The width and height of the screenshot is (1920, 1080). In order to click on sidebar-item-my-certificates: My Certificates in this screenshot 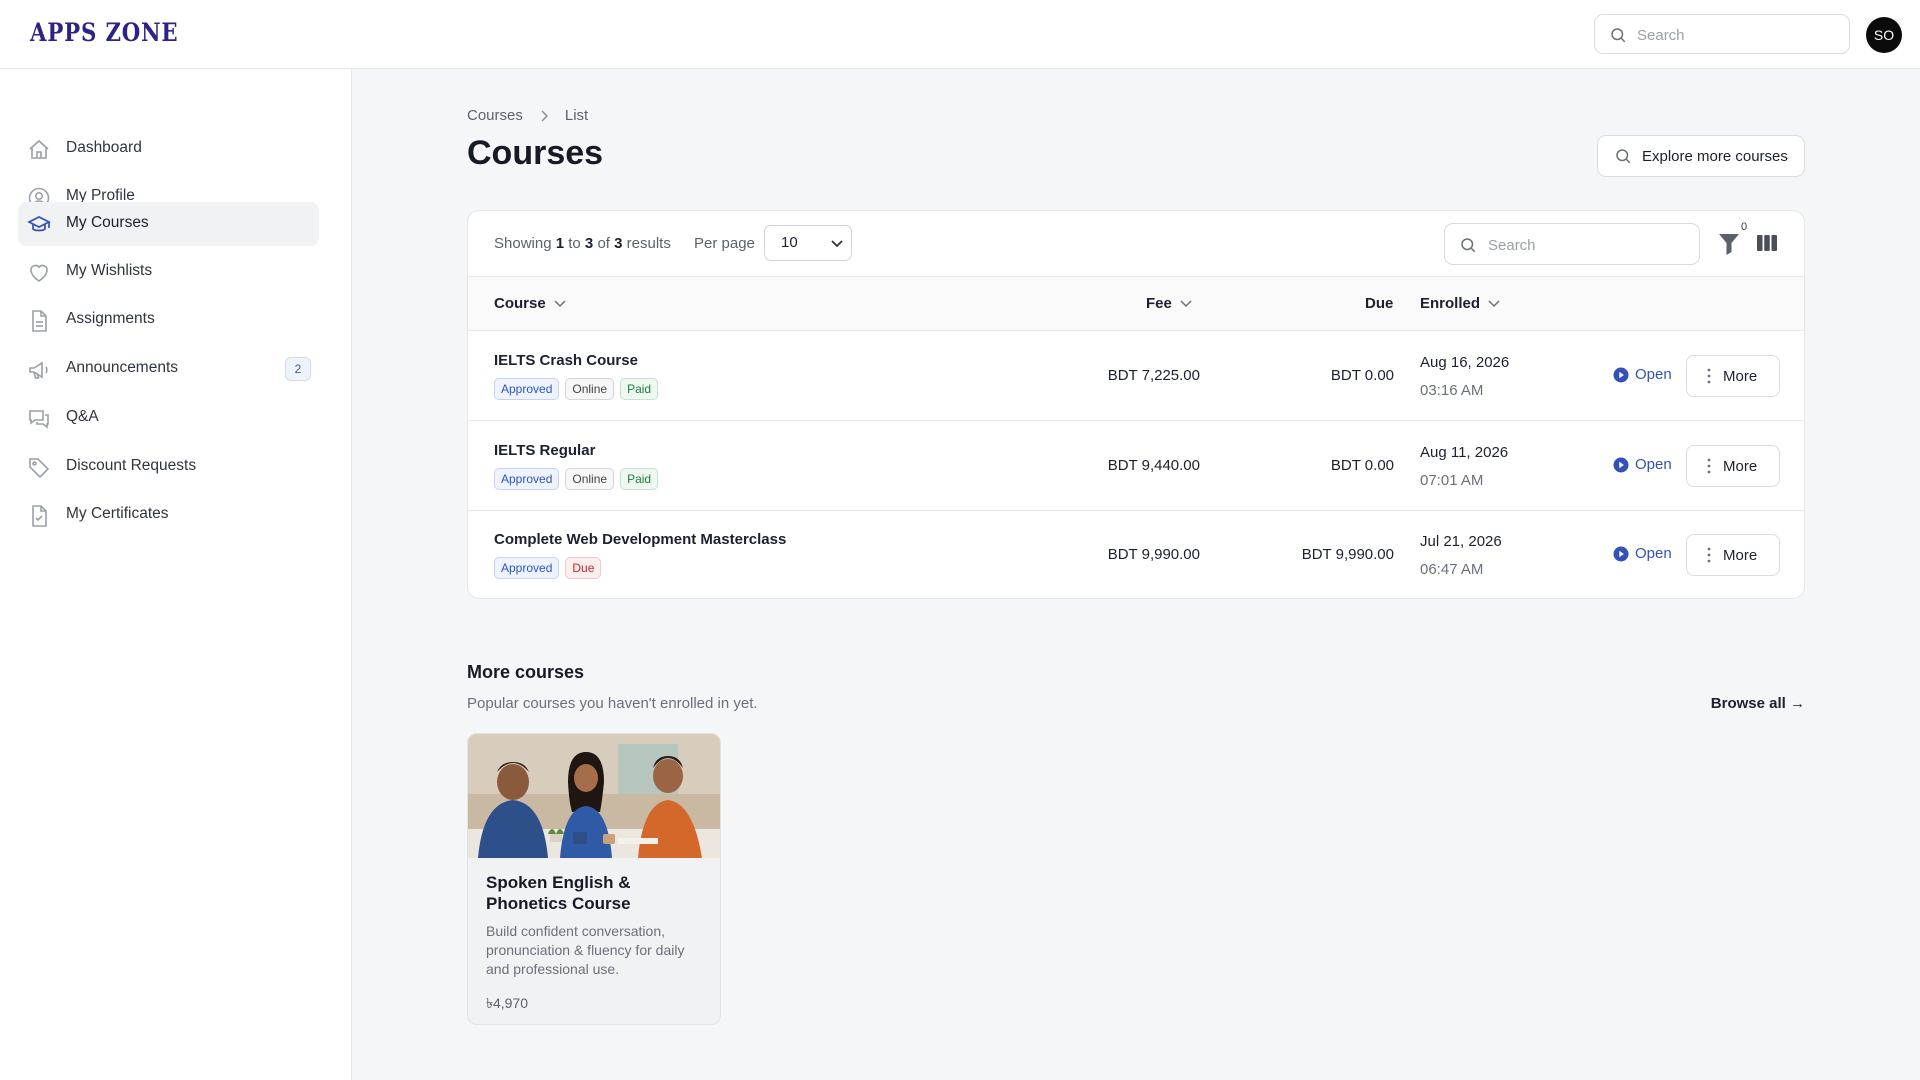, I will do `click(168, 515)`.